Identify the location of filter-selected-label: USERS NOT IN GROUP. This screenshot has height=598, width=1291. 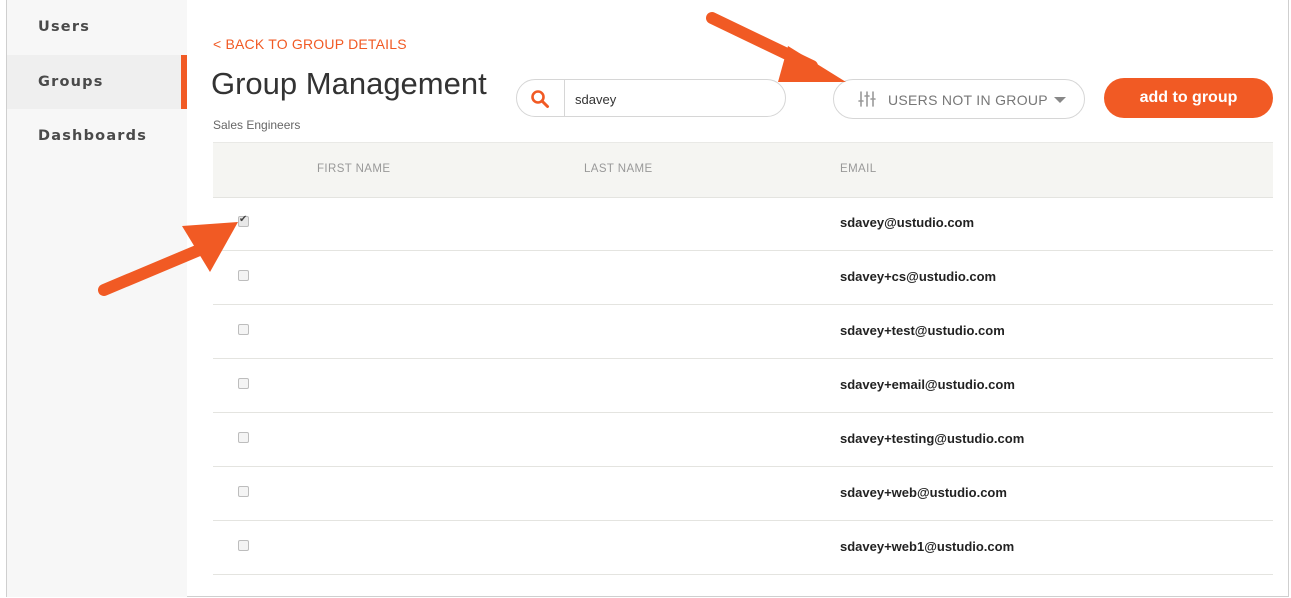
(968, 100).